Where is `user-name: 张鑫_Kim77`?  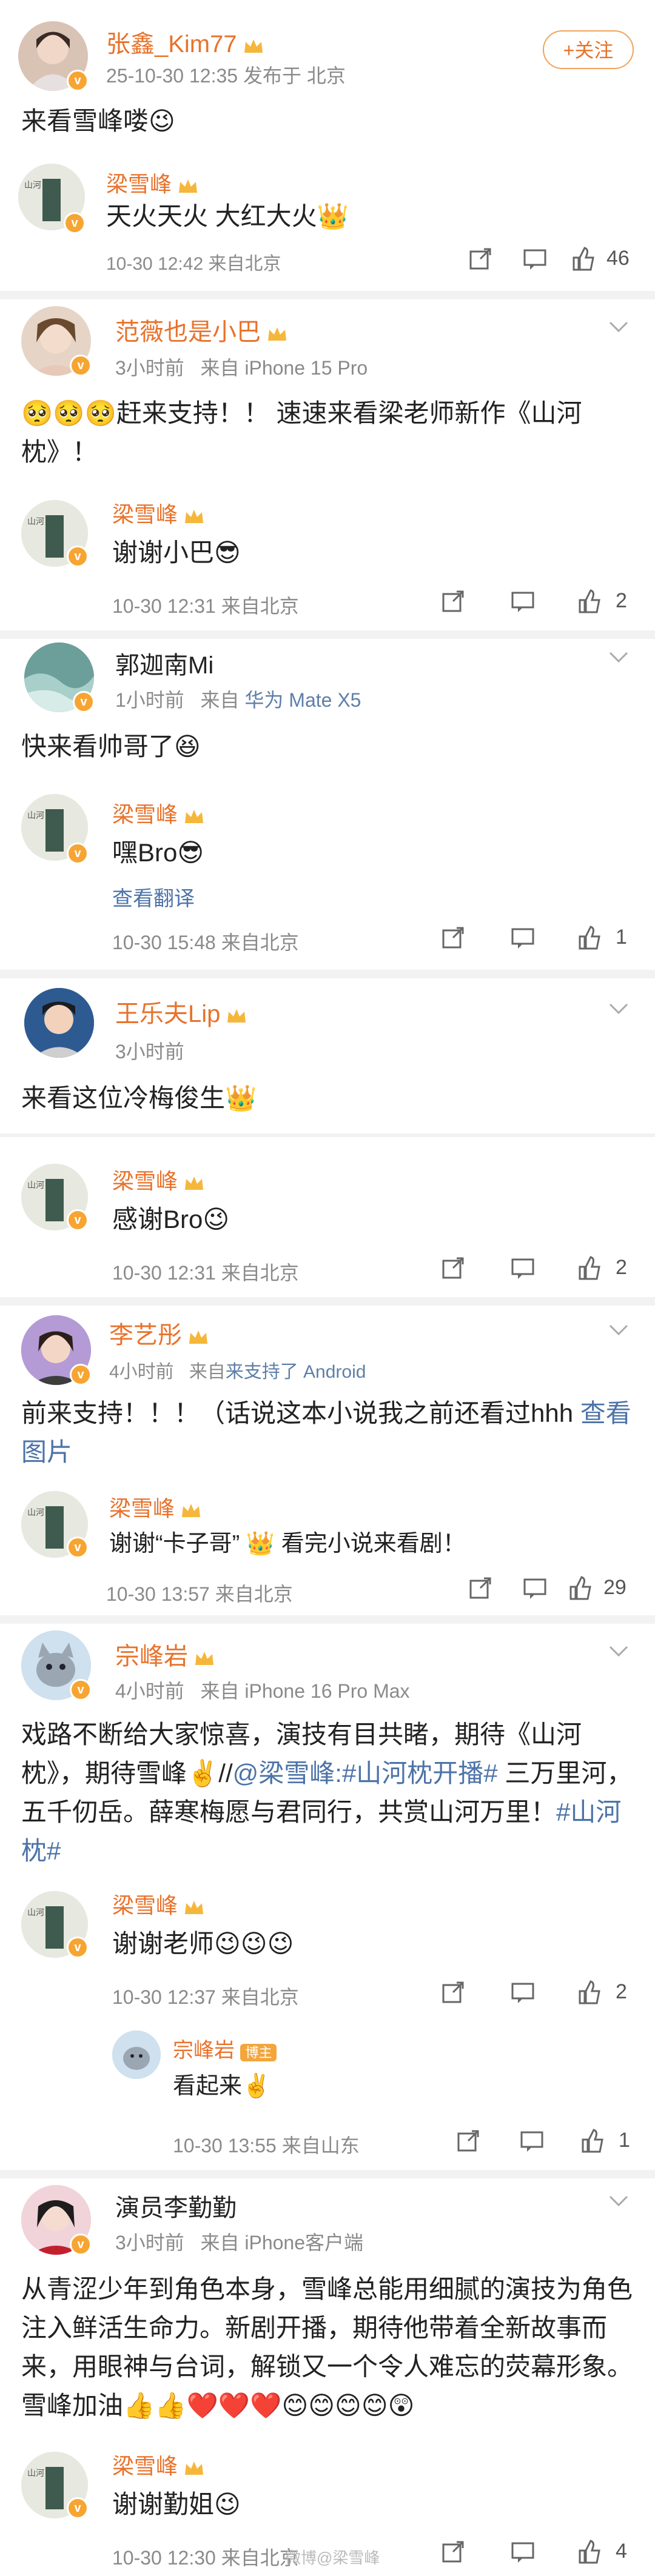
user-name: 张鑫_Kim77 is located at coordinates (185, 42).